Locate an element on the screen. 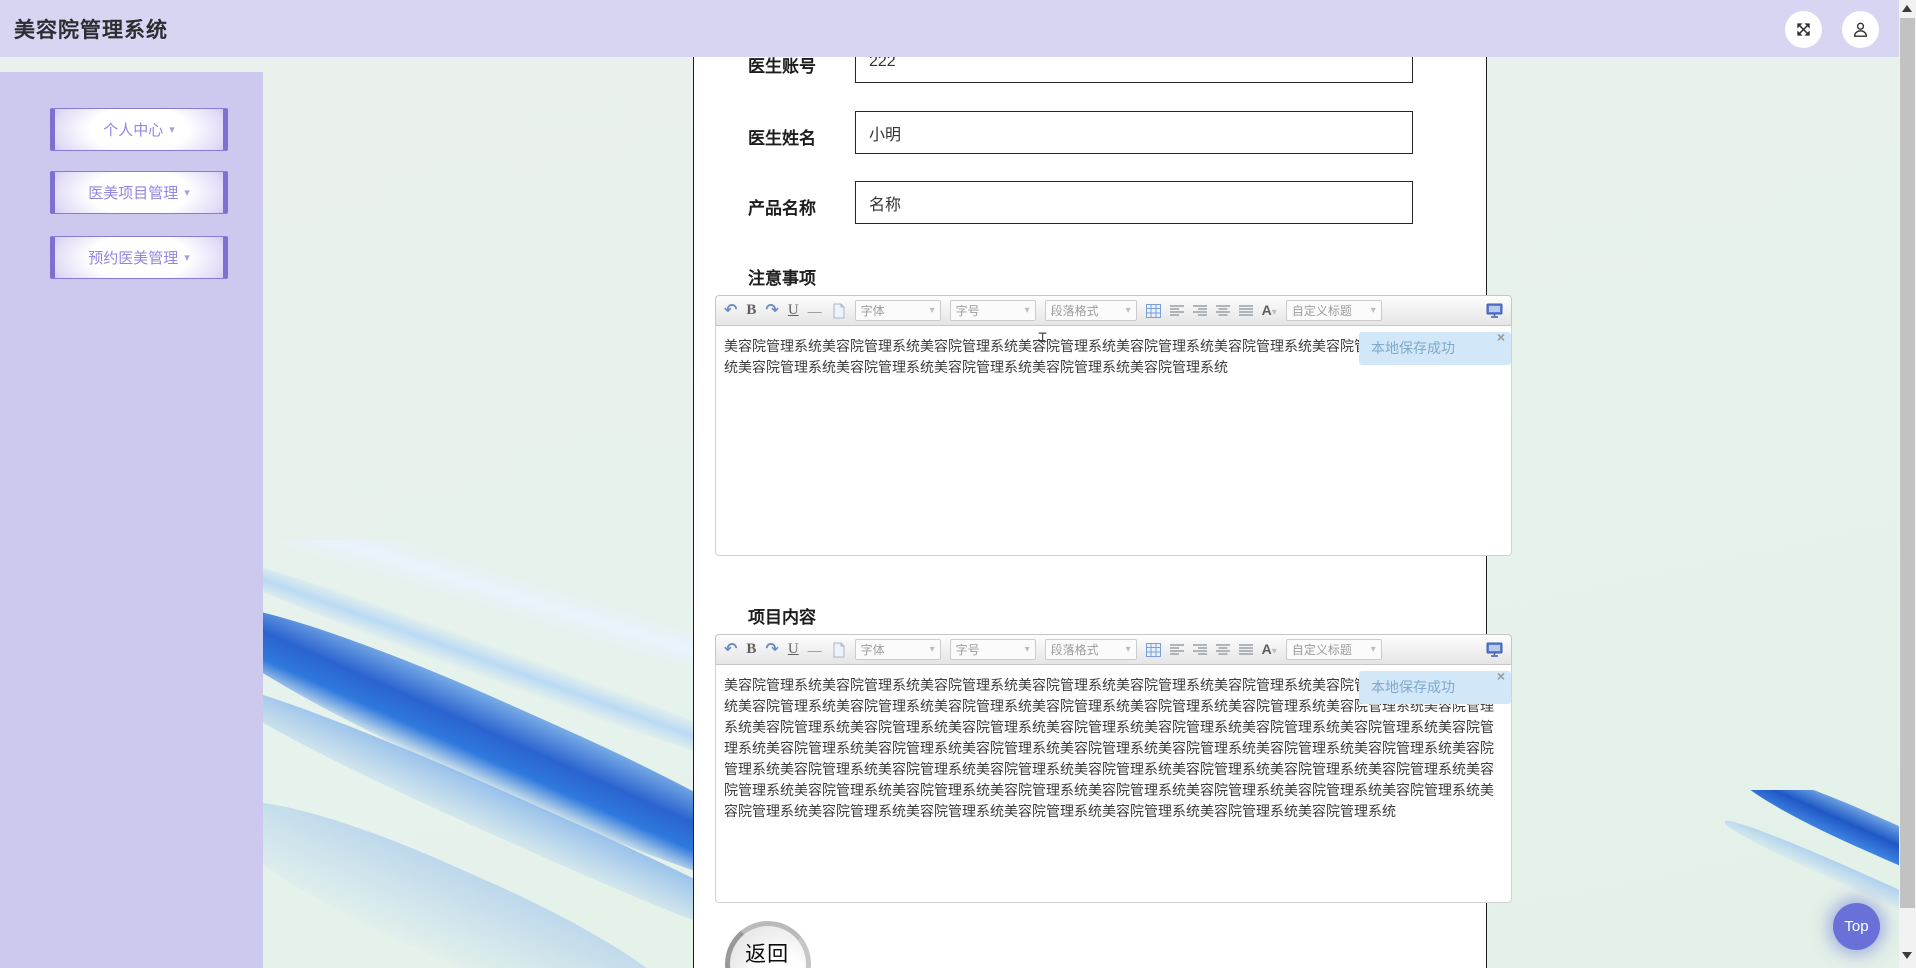 Image resolution: width=1916 pixels, height=968 pixels. sidebar-item-appointment-management: 预约医美管理 ▾ is located at coordinates (139, 257).